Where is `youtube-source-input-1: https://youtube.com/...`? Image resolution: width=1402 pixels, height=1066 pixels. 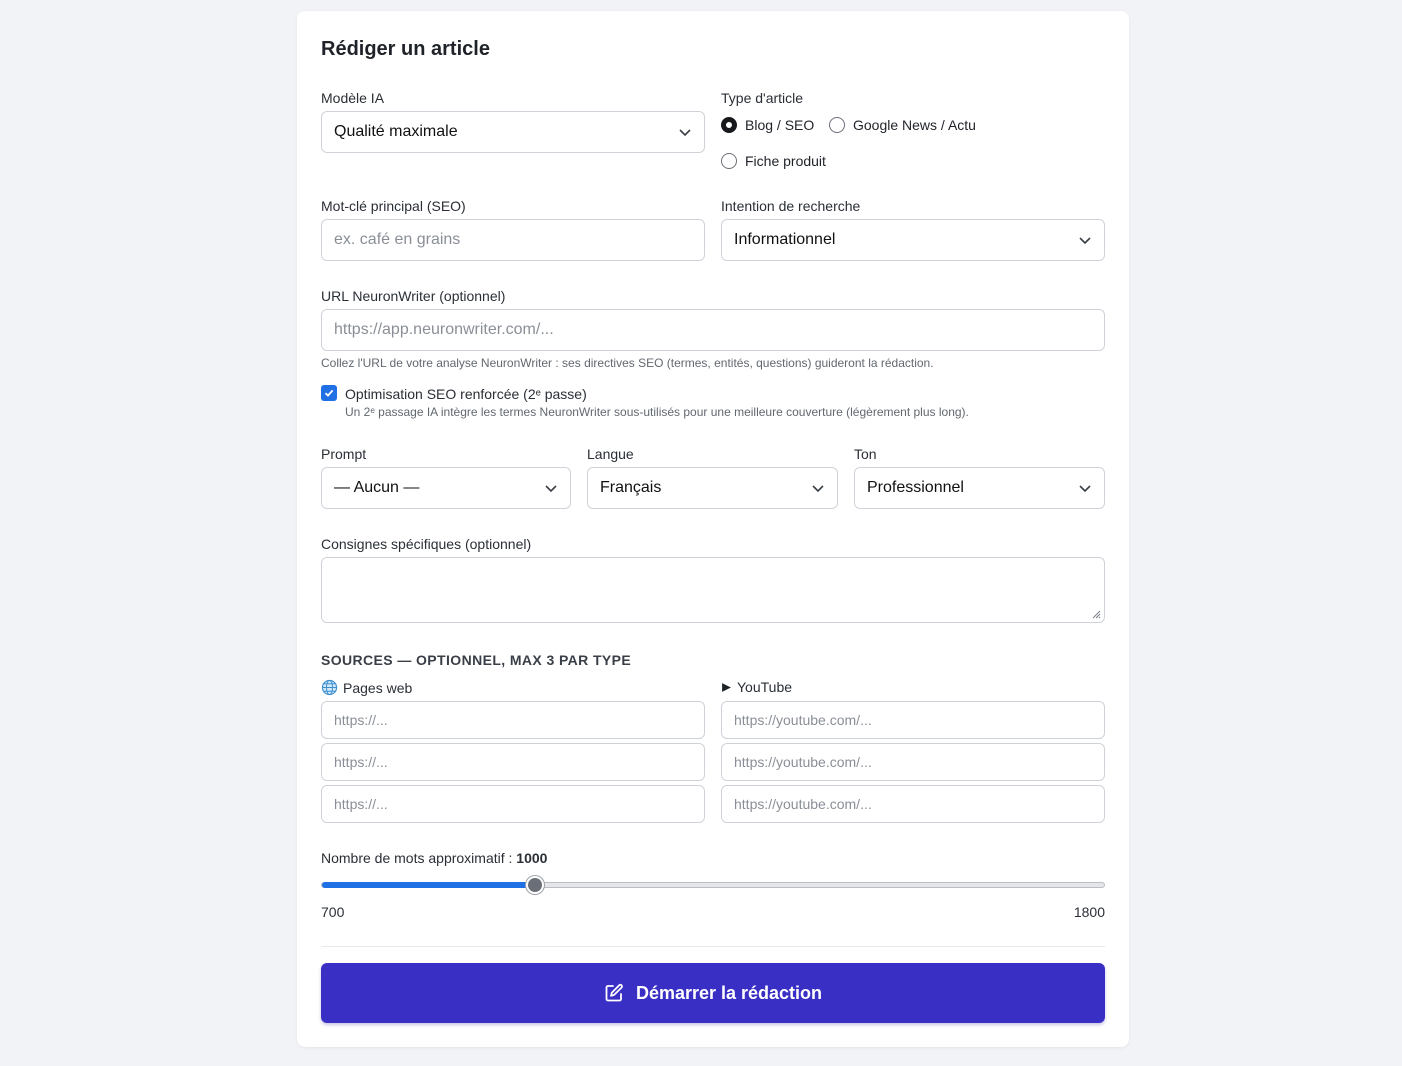 youtube-source-input-1: https://youtube.com/... is located at coordinates (913, 720).